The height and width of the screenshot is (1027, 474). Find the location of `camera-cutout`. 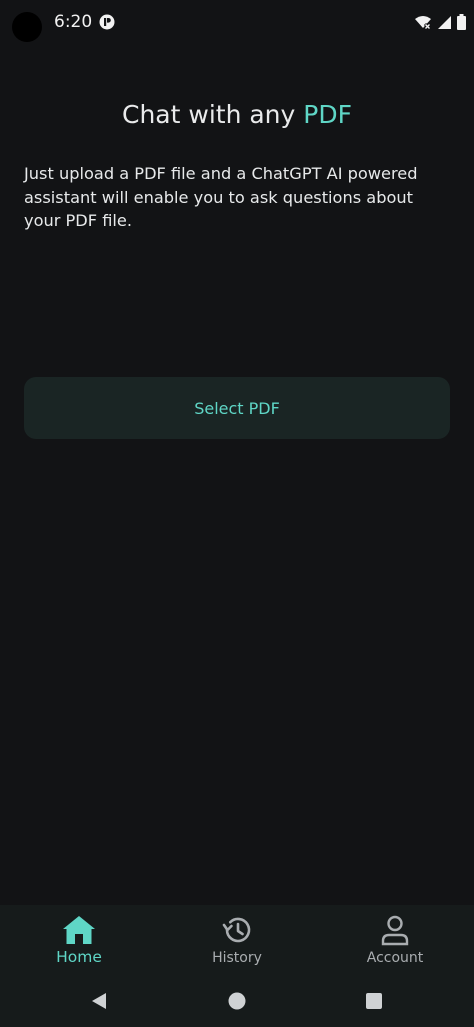

camera-cutout is located at coordinates (27, 27).